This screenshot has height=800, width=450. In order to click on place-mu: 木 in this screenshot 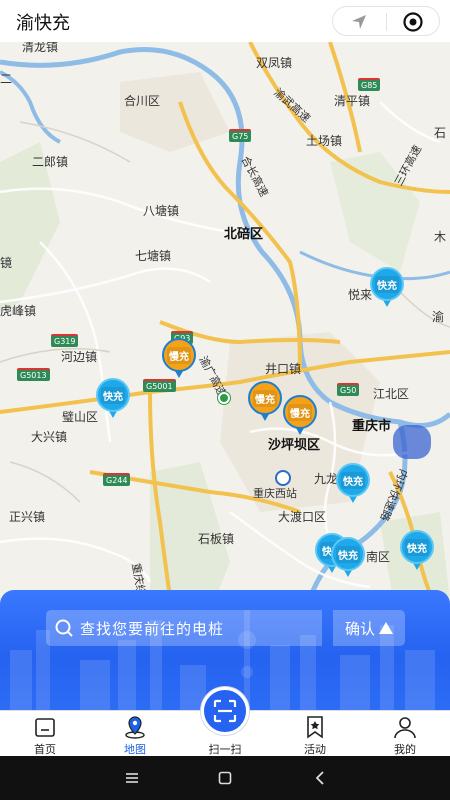, I will do `click(440, 237)`.